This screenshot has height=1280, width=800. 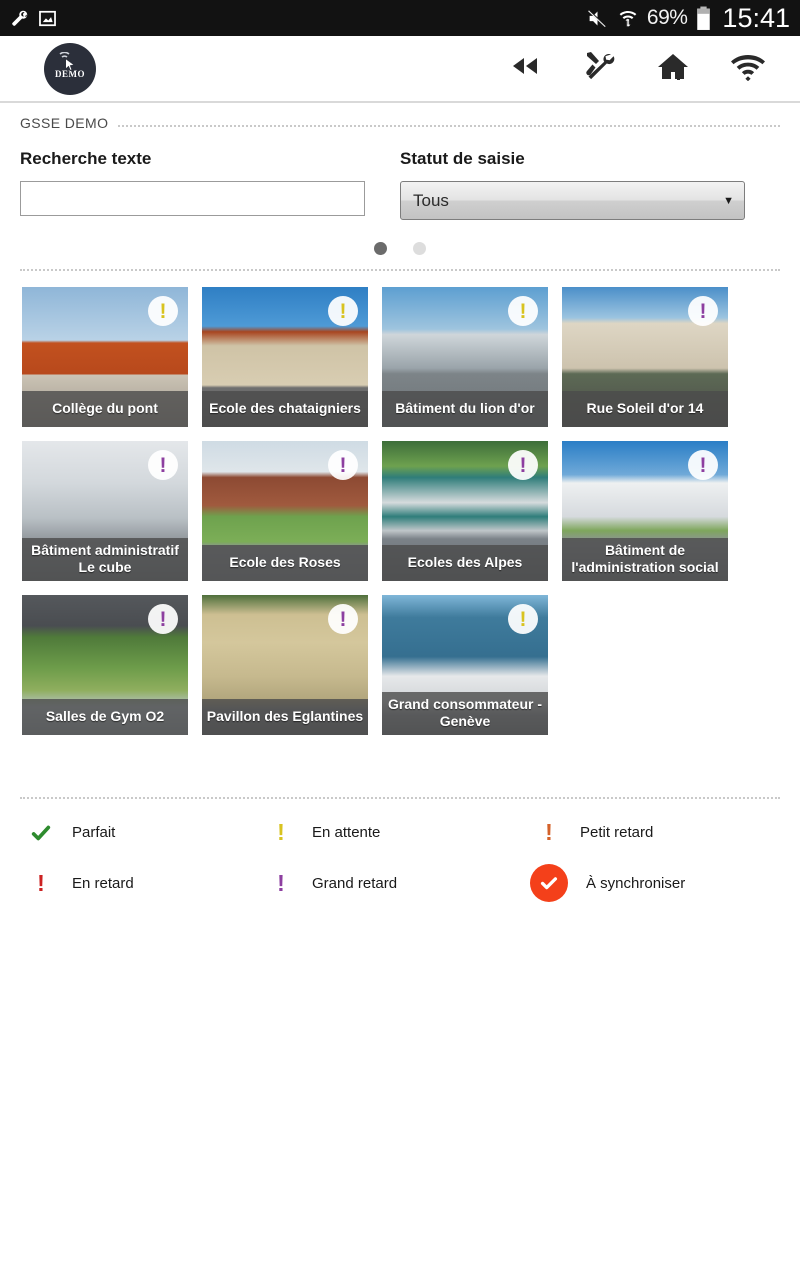 I want to click on legend-label: Parfait, so click(x=94, y=832).